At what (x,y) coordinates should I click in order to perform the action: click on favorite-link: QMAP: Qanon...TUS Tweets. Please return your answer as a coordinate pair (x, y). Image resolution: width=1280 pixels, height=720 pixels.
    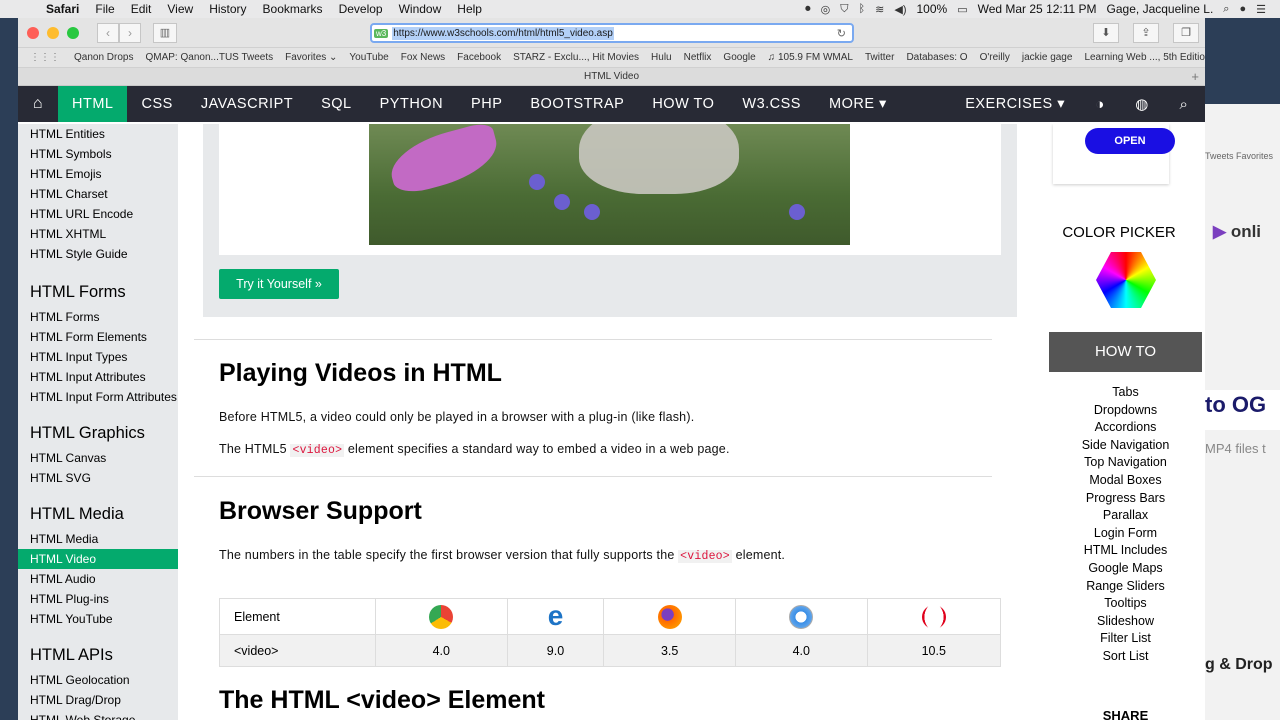
    Looking at the image, I should click on (209, 57).